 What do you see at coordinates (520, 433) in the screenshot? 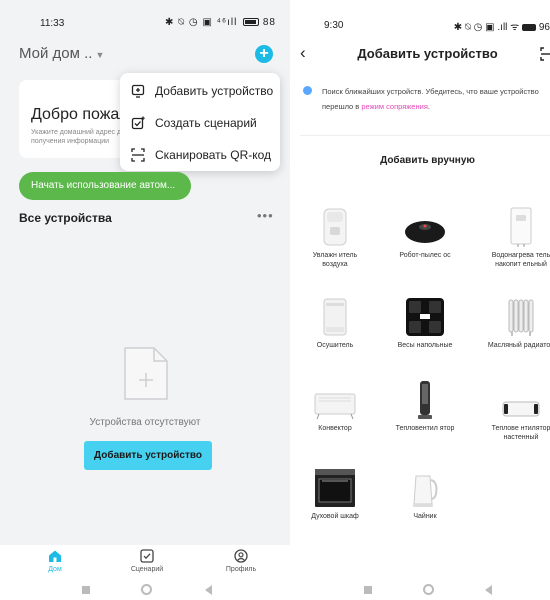
I see `device-label: Теплове нтилятор настенный` at bounding box center [520, 433].